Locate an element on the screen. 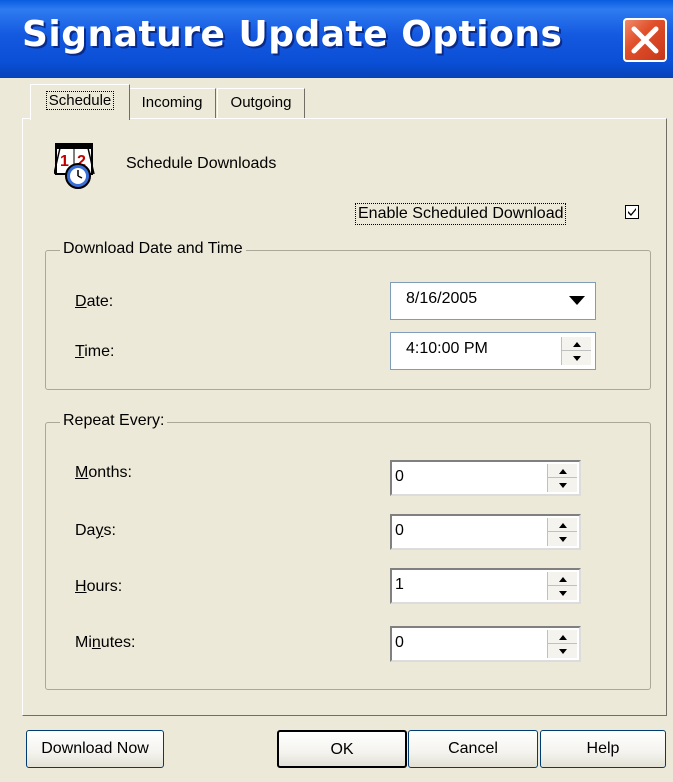  chevron-down-icon is located at coordinates (577, 300).